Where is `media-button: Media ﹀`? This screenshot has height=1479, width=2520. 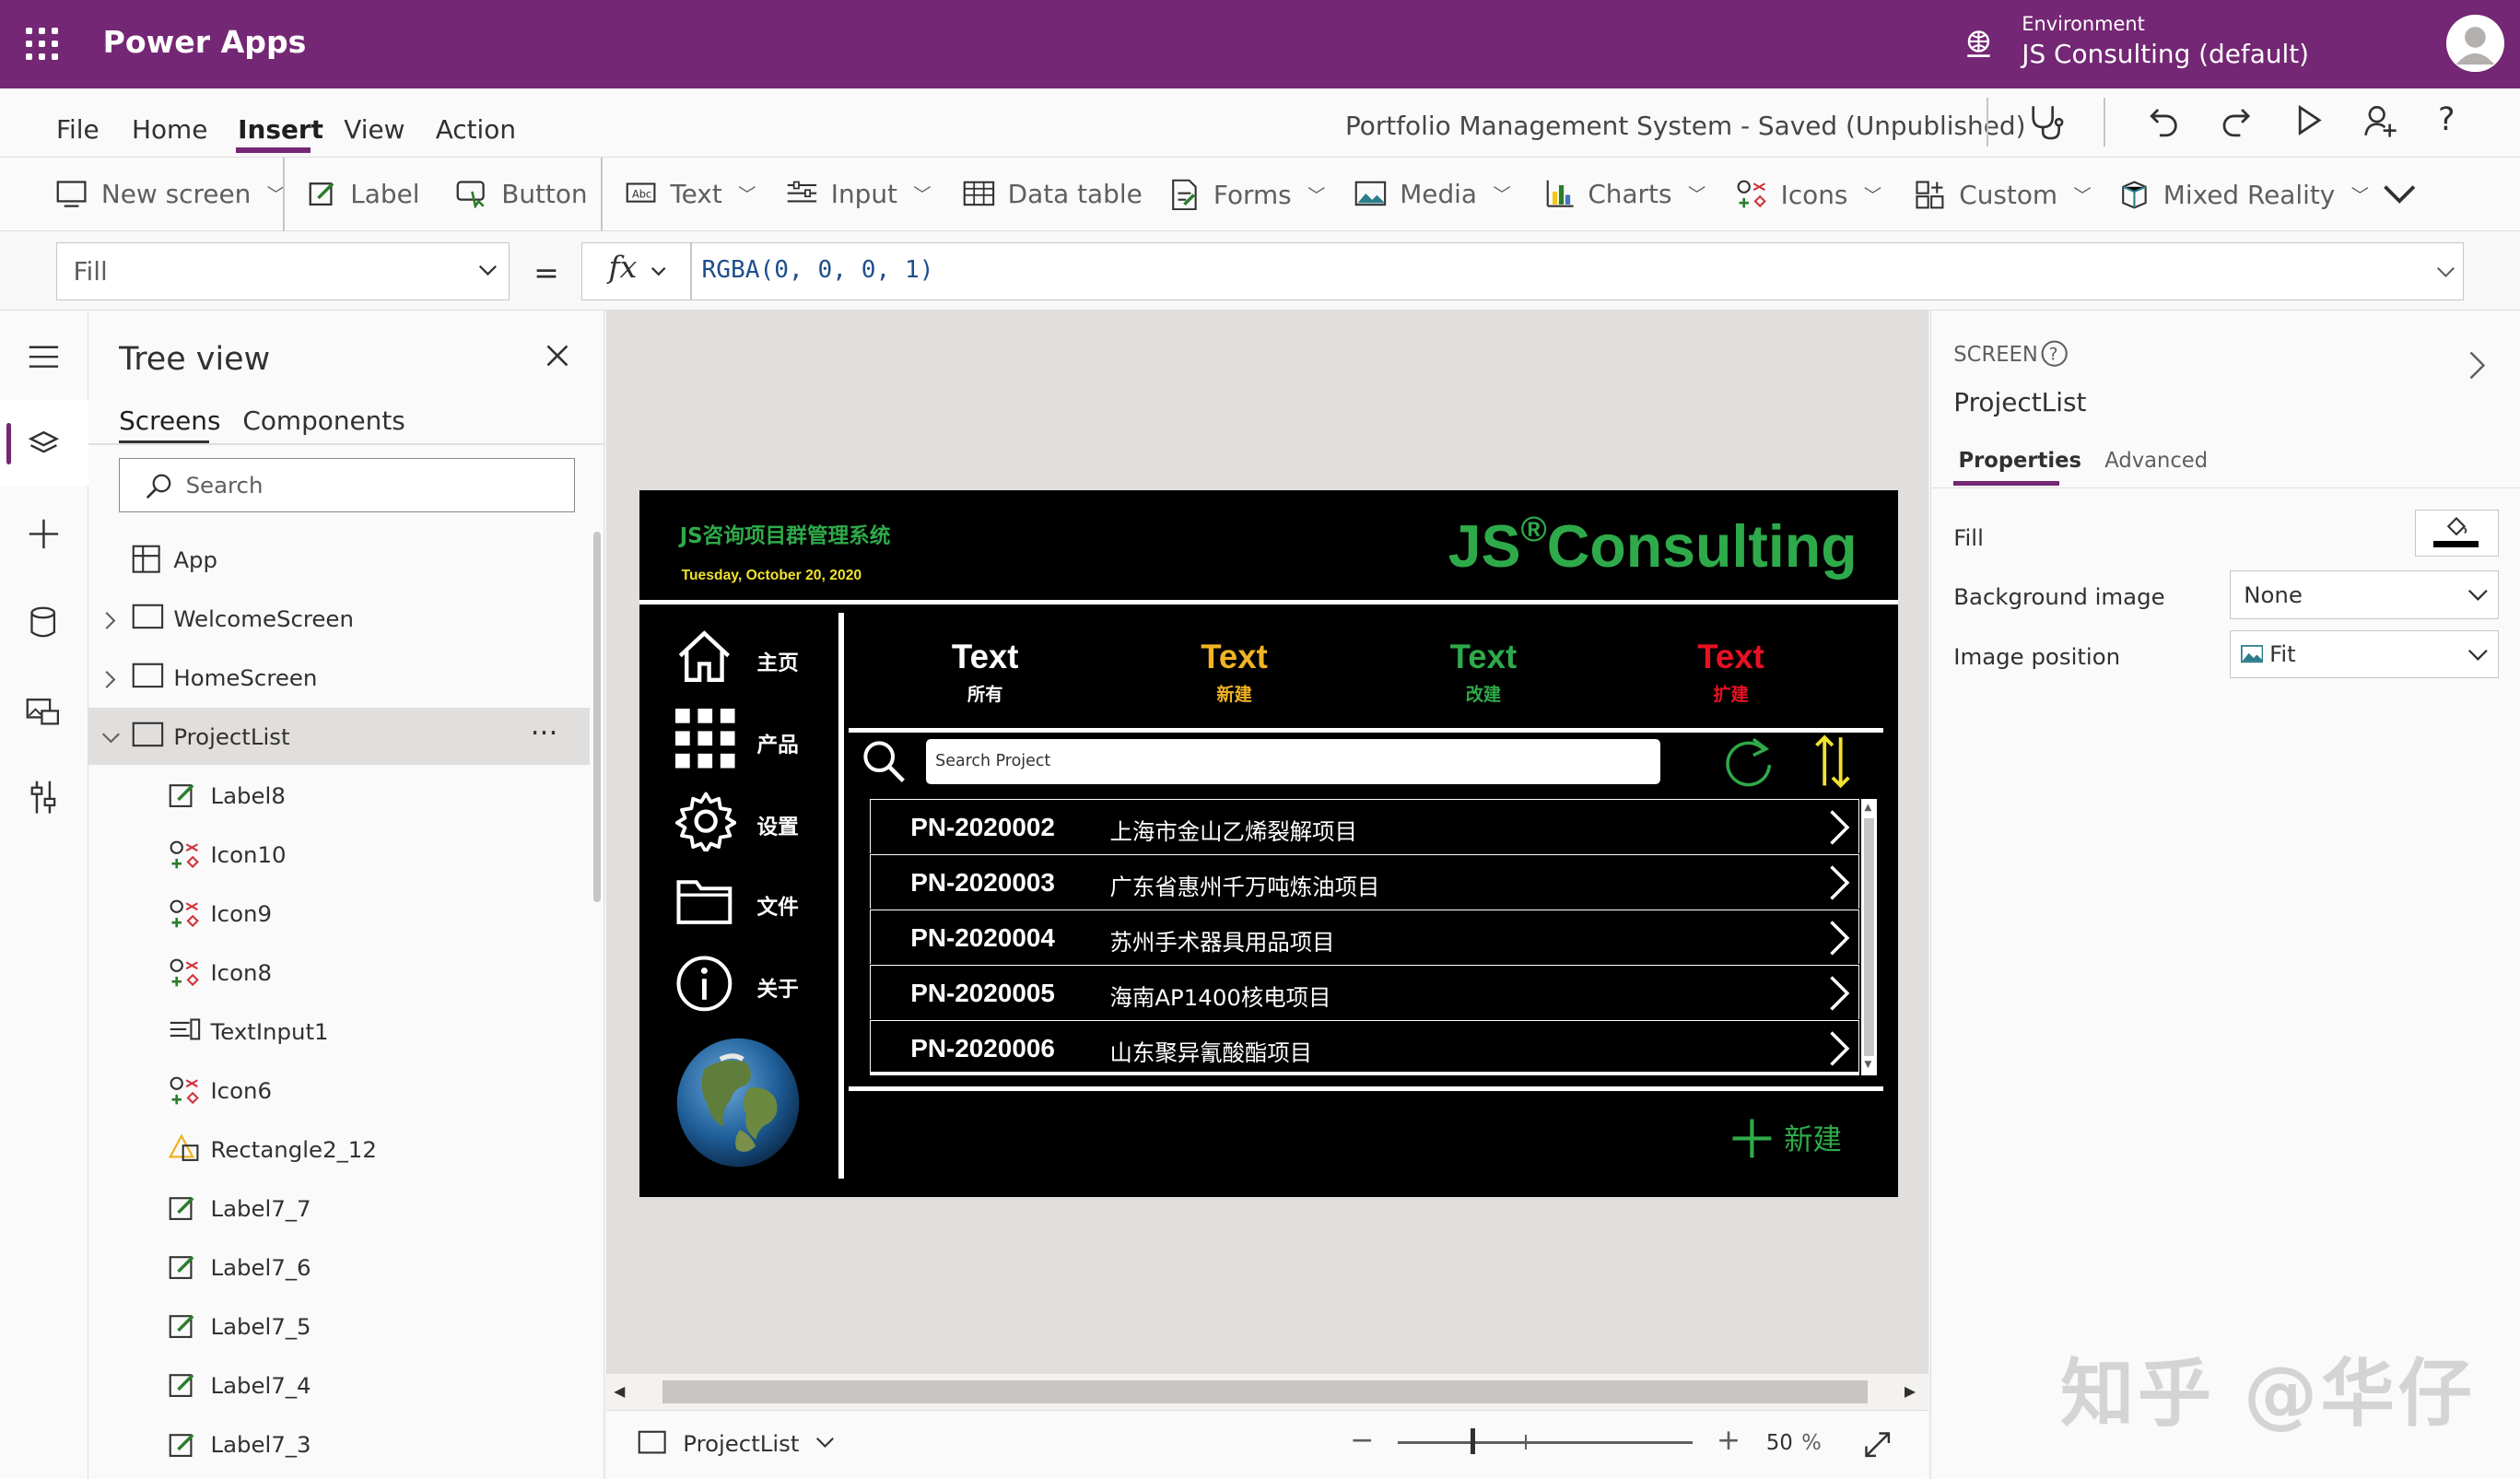 media-button: Media ﹀ is located at coordinates (1432, 194).